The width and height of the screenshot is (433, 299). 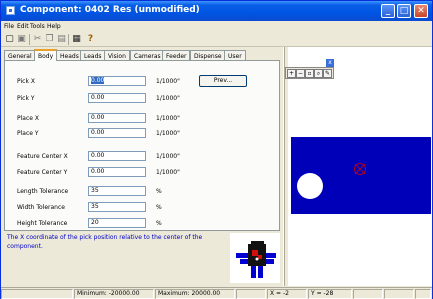 I want to click on height-tolerance-input: 20, so click(x=117, y=223).